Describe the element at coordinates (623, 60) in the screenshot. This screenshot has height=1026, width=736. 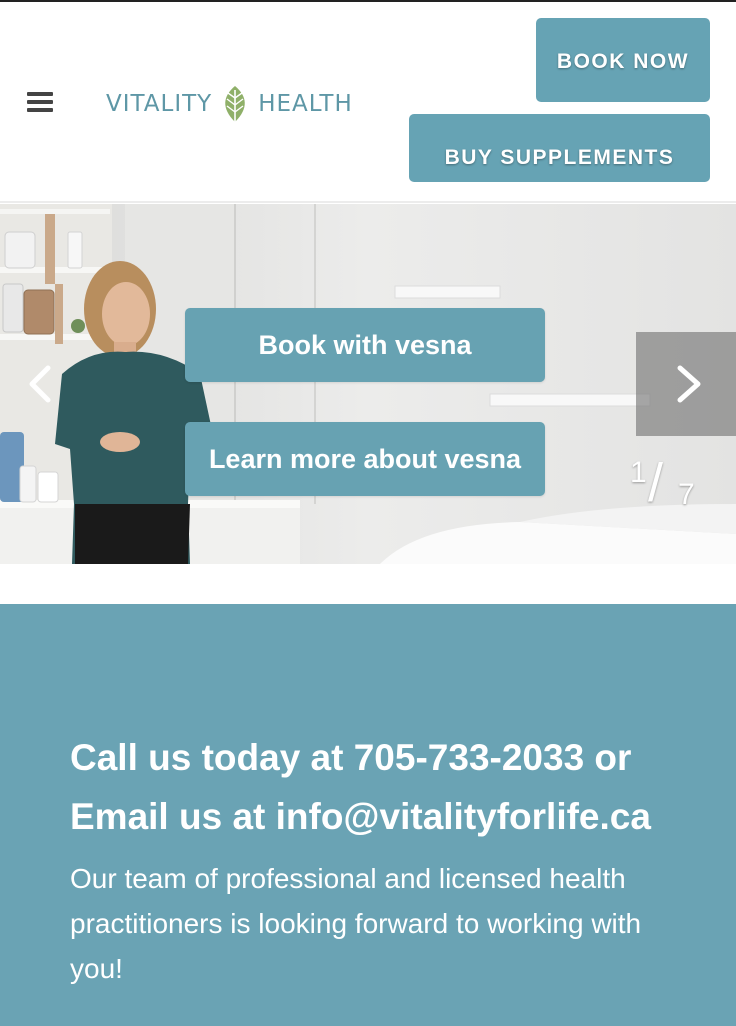
I see `book-now-button: BOOK NOW` at that location.